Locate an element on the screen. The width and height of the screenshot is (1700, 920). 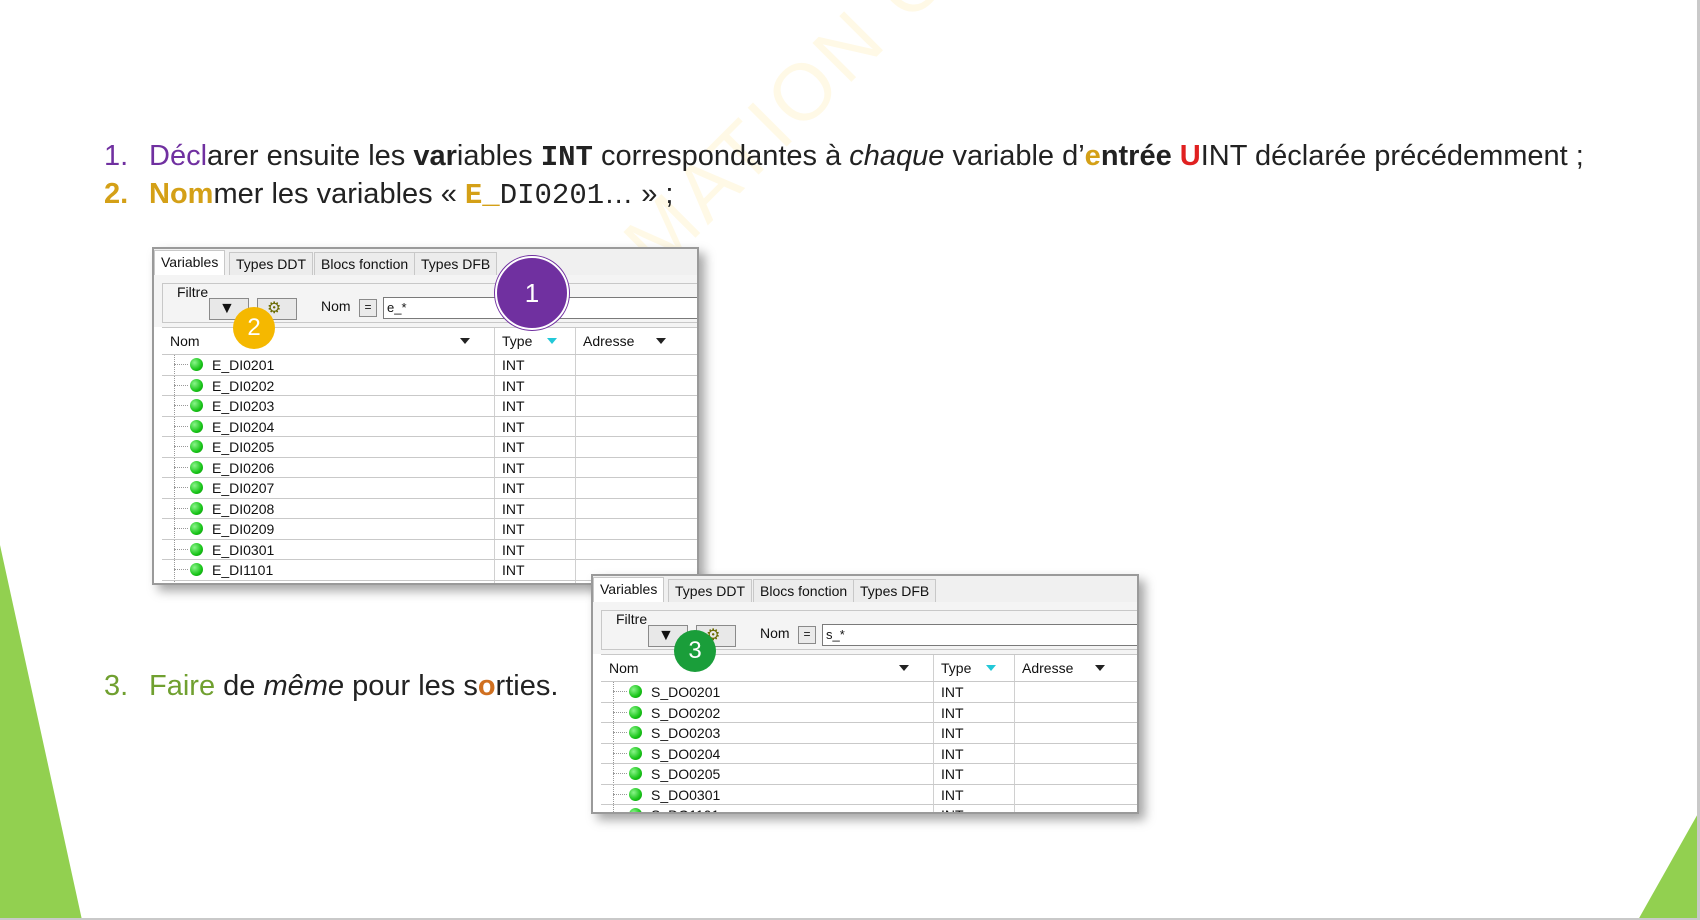
callout-badge-3: 3 is located at coordinates (695, 651).